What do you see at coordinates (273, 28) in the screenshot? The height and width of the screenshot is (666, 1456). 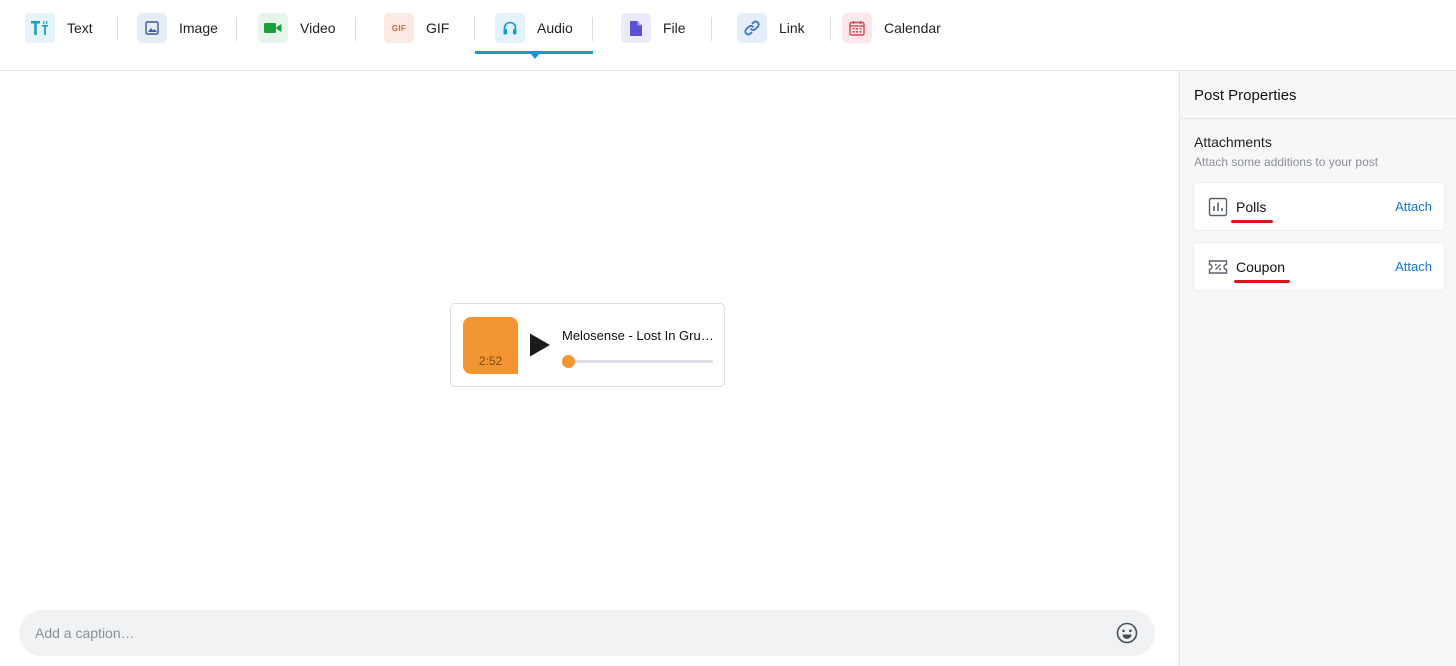 I see `video-camera-icon` at bounding box center [273, 28].